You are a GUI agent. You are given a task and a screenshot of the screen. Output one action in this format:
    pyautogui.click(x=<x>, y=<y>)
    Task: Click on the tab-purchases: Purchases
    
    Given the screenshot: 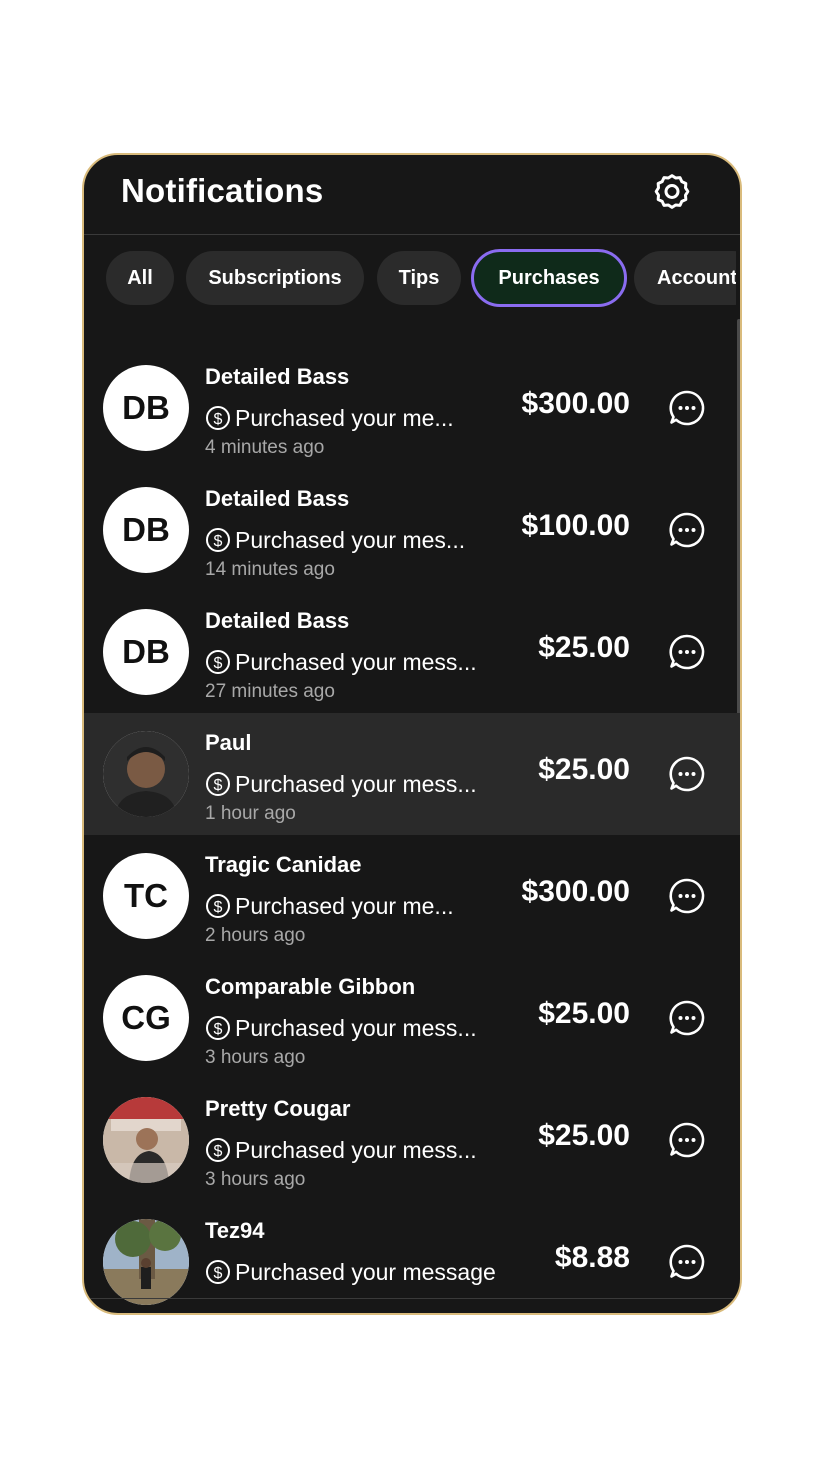 What is the action you would take?
    pyautogui.click(x=549, y=278)
    